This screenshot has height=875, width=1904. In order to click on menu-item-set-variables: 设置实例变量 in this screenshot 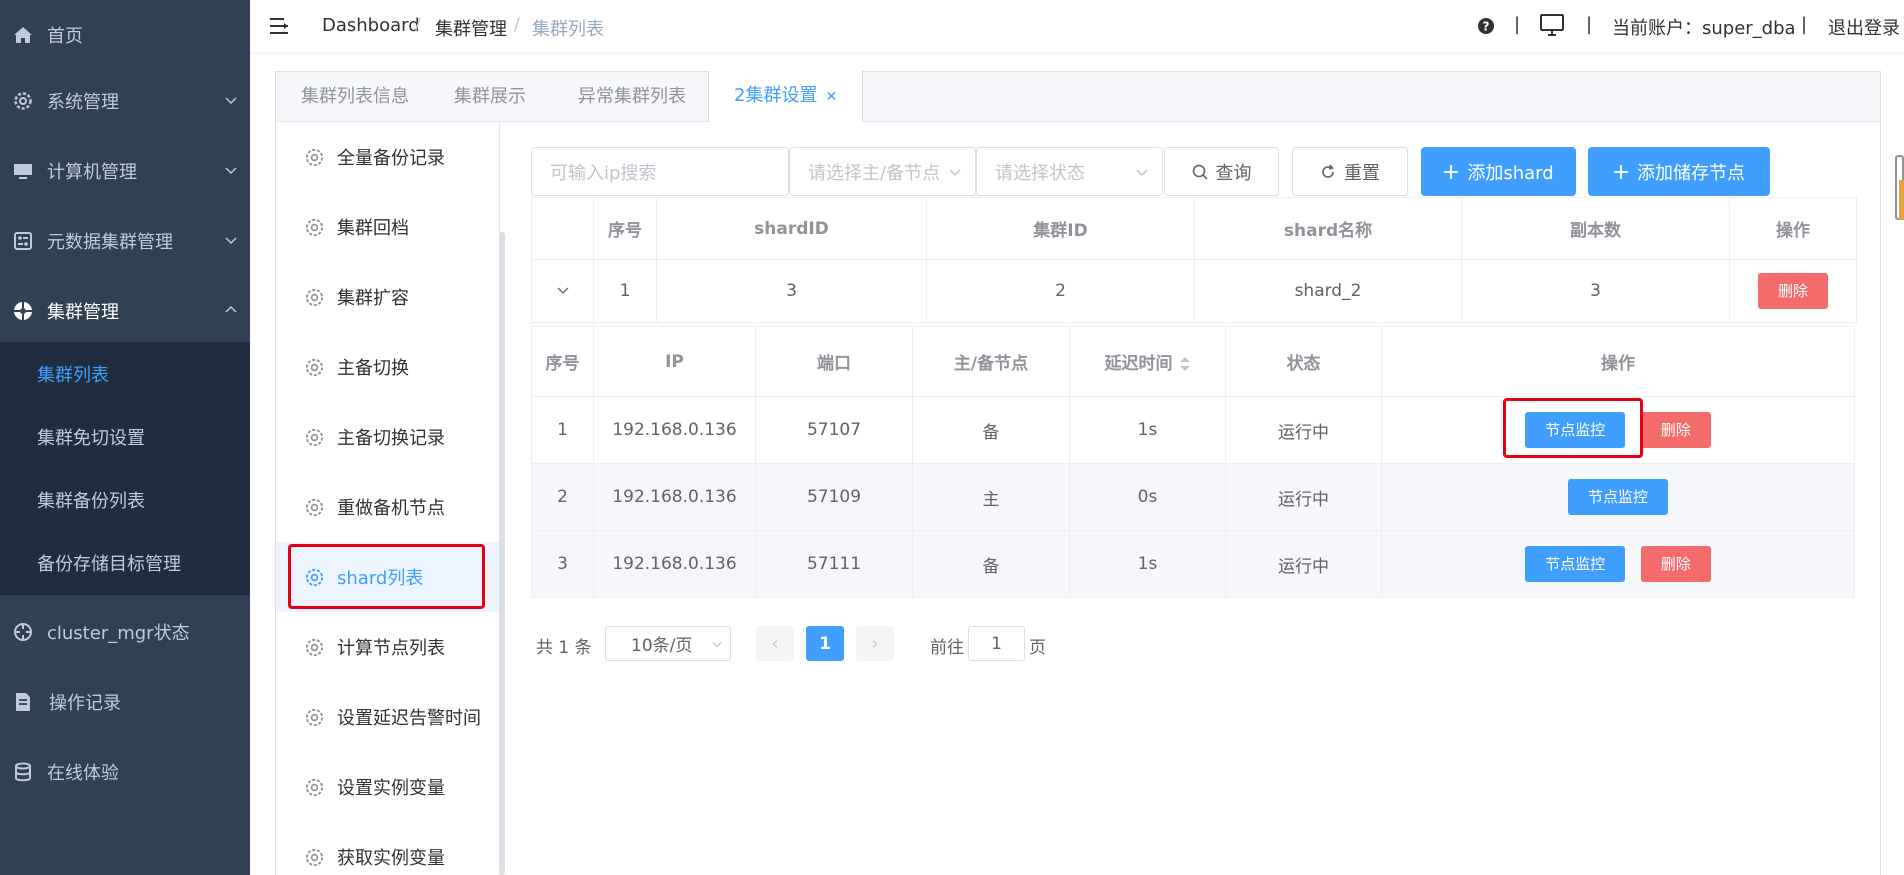, I will do `click(388, 787)`.